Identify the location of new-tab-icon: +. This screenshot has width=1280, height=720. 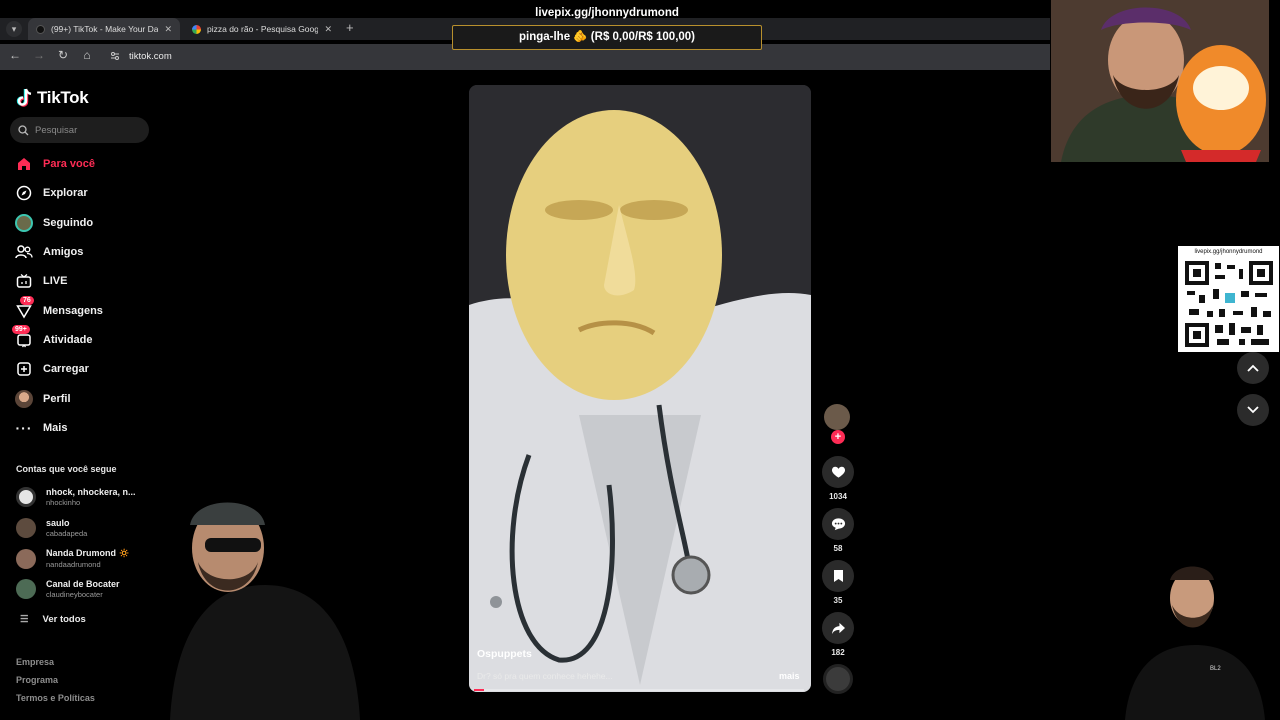
(350, 27).